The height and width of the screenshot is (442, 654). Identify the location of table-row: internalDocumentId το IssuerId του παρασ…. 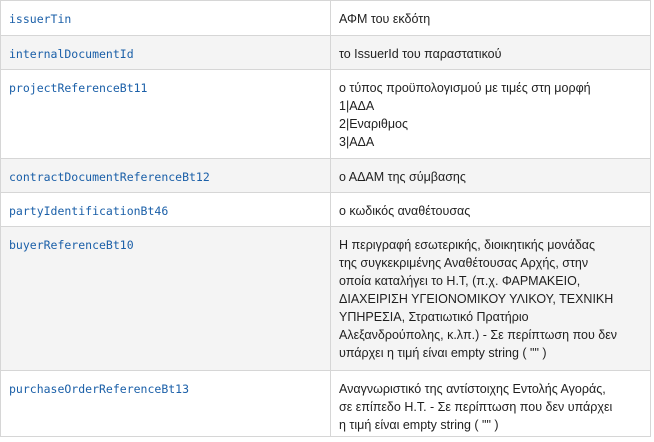
(325, 52).